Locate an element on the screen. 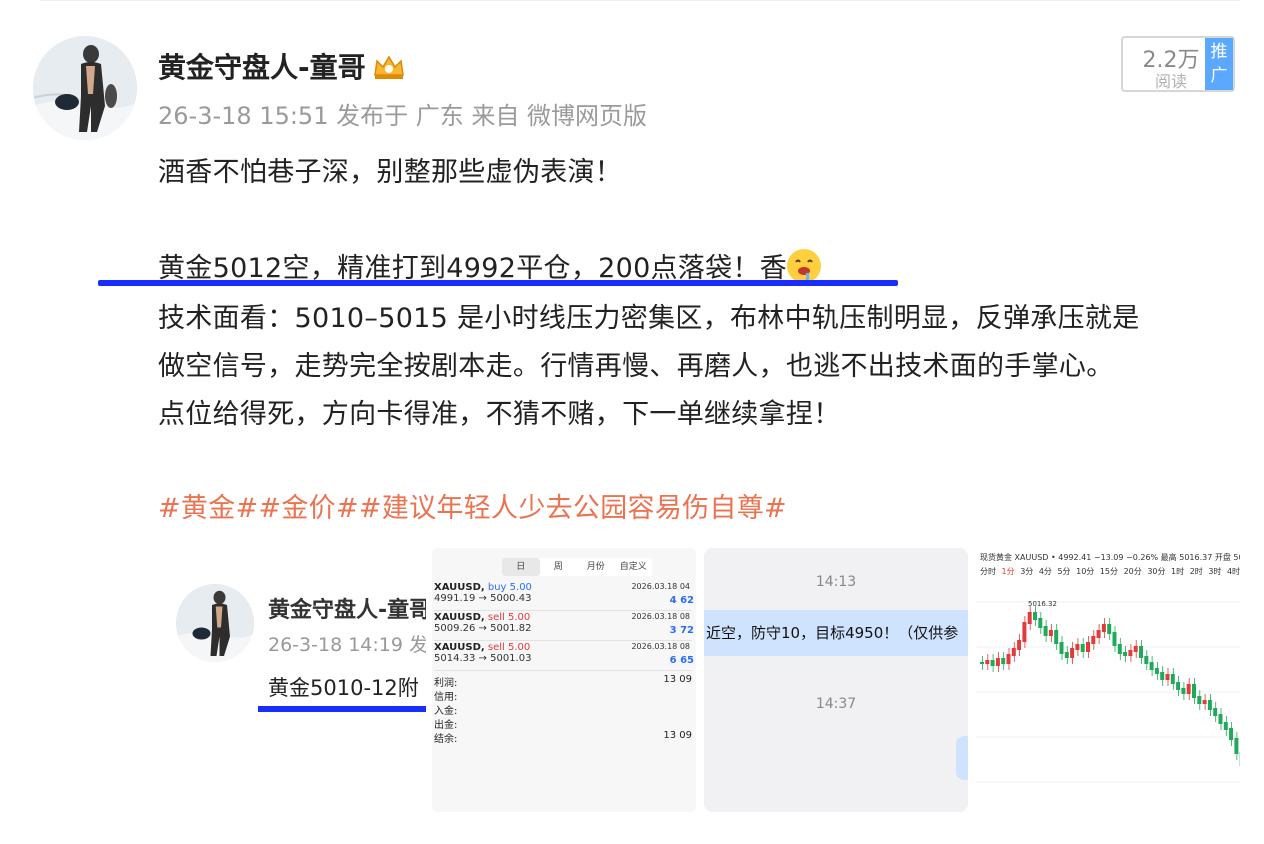 The width and height of the screenshot is (1264, 844). timeframe-tab: 3时 is located at coordinates (1215, 571).